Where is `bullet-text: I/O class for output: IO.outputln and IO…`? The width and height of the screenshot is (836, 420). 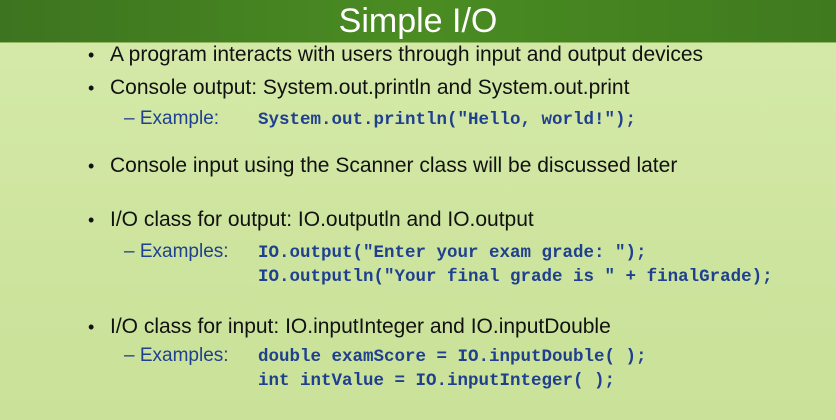 bullet-text: I/O class for output: IO.outputln and IO… is located at coordinates (322, 219).